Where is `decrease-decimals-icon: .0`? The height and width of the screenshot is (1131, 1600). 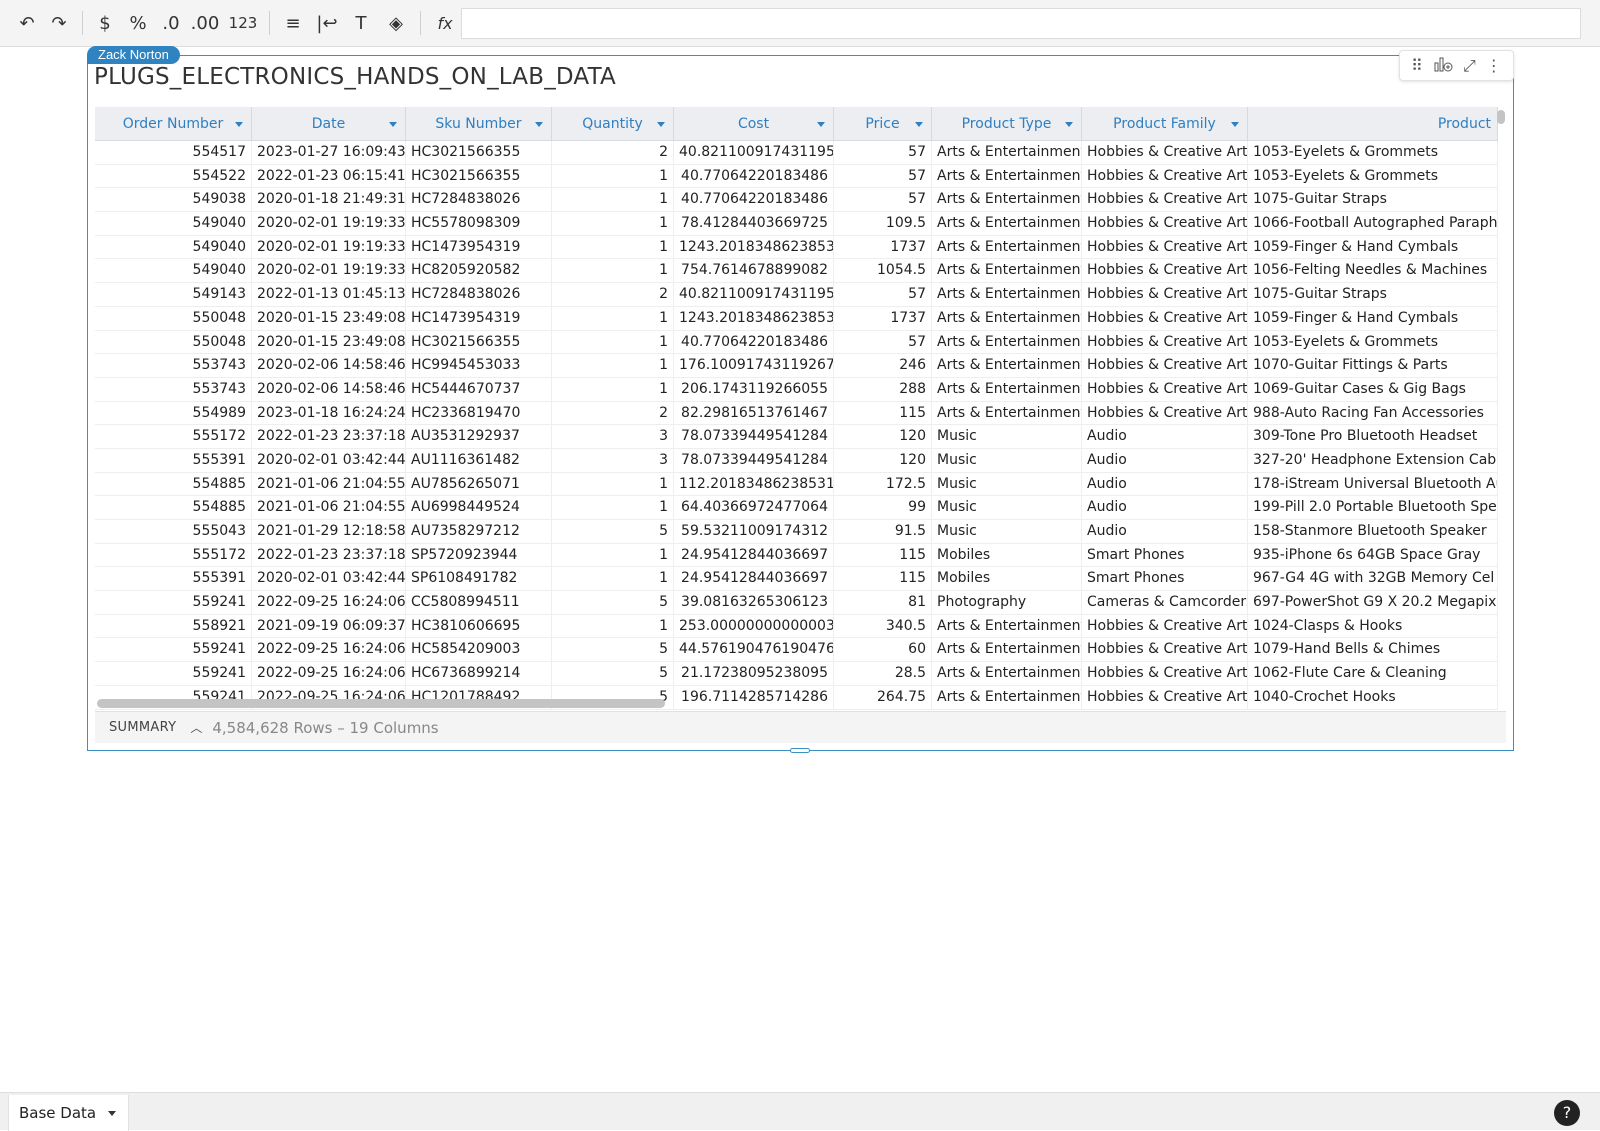
decrease-decimals-icon: .0 is located at coordinates (171, 23).